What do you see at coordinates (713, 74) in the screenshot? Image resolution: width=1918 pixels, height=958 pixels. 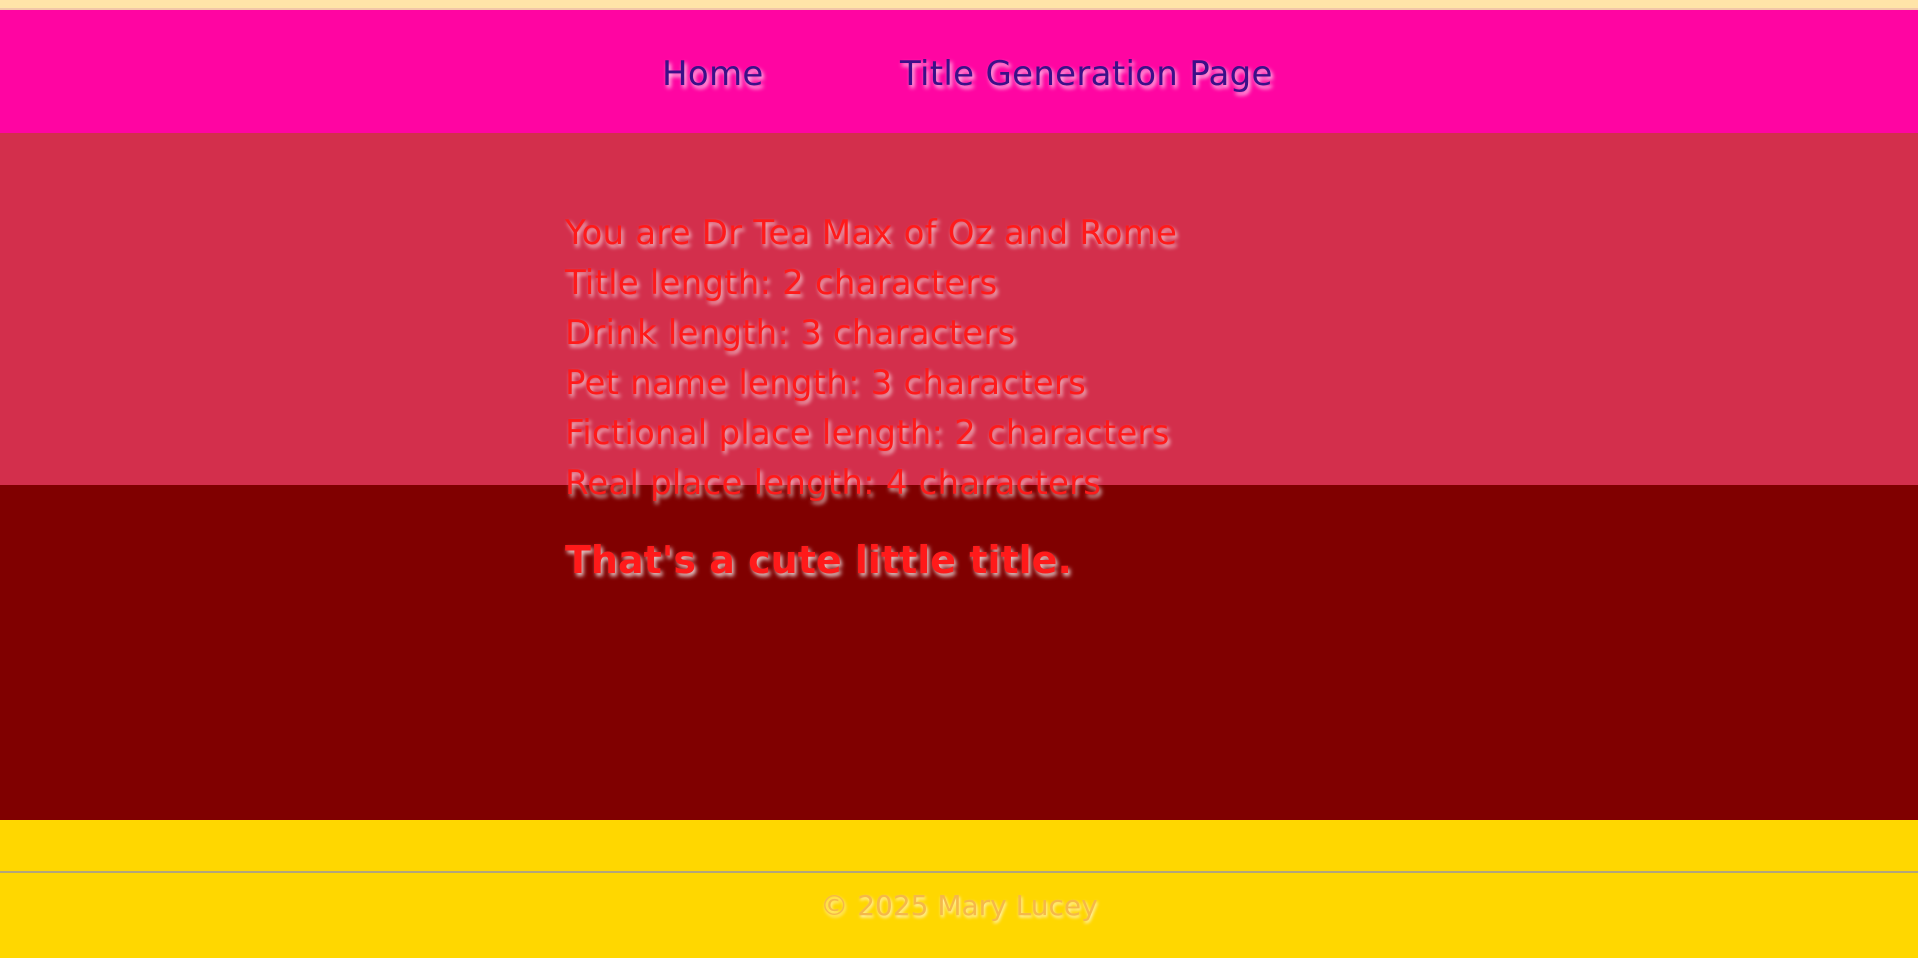 I see `nav-link-home: Home` at bounding box center [713, 74].